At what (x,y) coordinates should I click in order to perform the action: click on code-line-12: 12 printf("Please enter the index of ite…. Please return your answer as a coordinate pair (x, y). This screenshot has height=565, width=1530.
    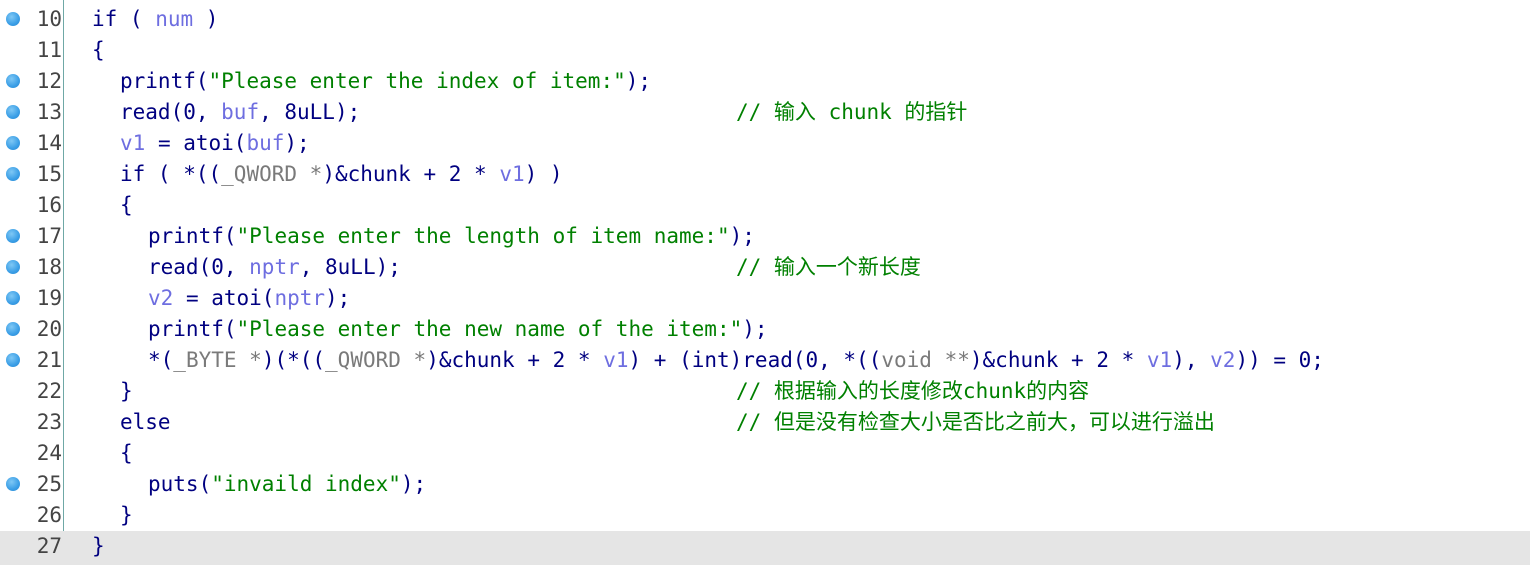
    Looking at the image, I should click on (765, 81).